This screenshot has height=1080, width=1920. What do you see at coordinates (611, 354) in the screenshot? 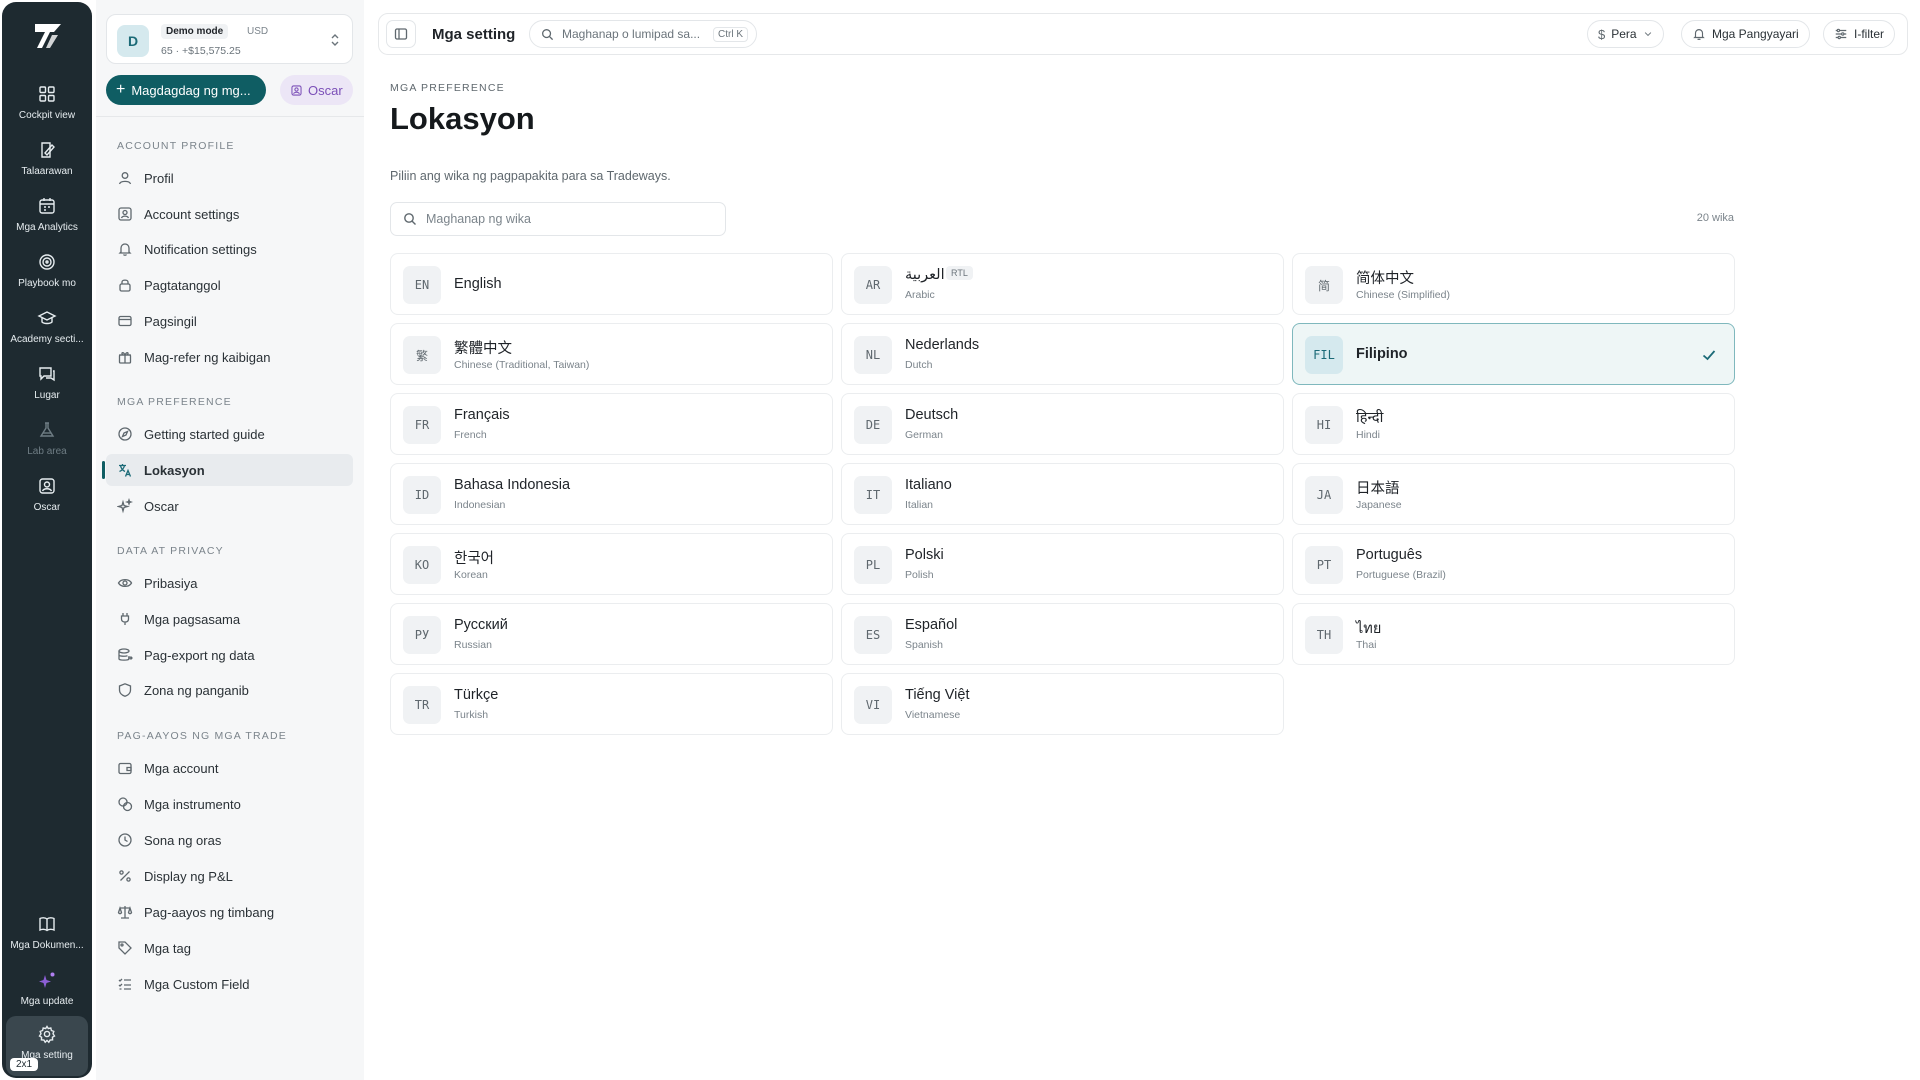
I see `language-option-zh-hant: 繁 繁體中文 Chinese (Traditional, Taiwan)` at bounding box center [611, 354].